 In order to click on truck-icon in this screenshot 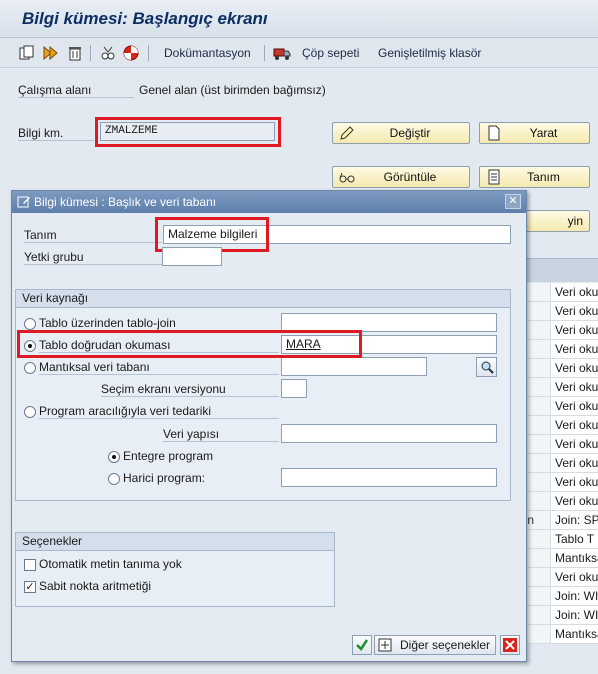, I will do `click(282, 53)`.